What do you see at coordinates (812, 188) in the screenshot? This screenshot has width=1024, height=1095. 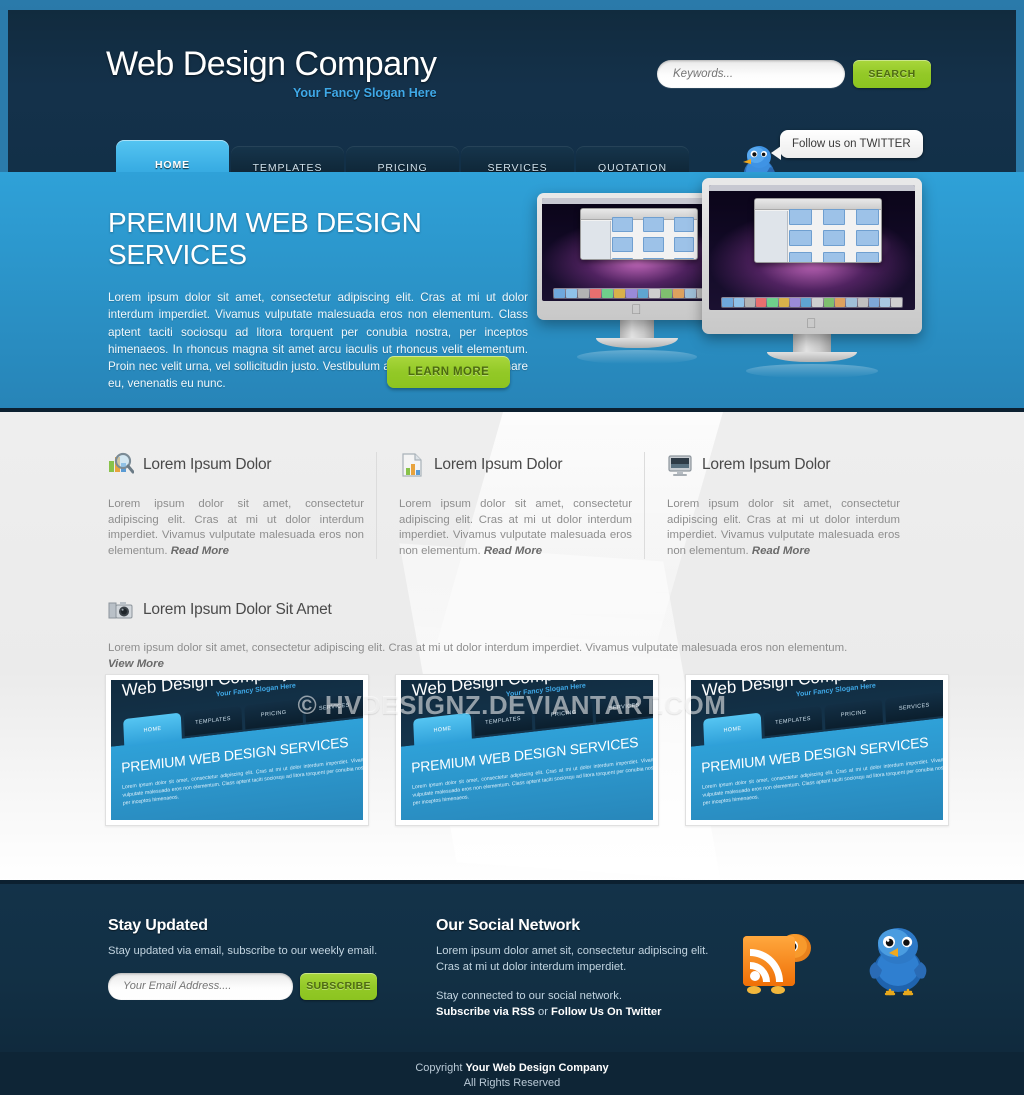 I see `mac-menubar` at bounding box center [812, 188].